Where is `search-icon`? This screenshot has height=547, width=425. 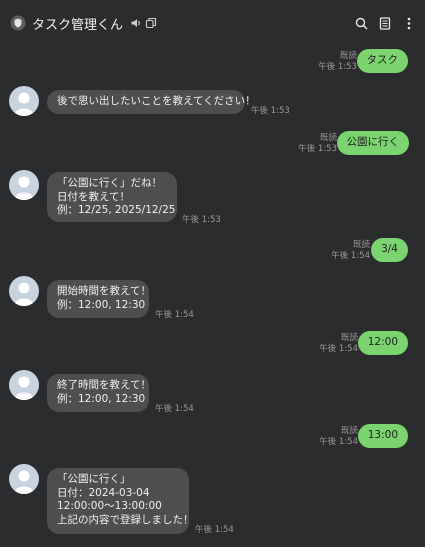 search-icon is located at coordinates (361, 23).